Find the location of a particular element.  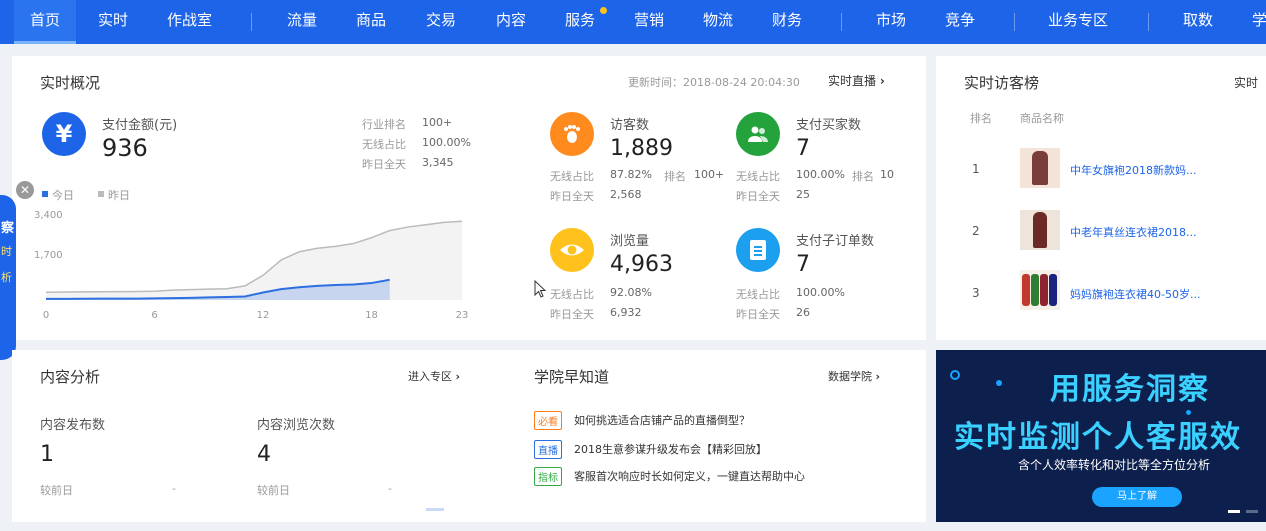

rank-number: 3 is located at coordinates (976, 293).